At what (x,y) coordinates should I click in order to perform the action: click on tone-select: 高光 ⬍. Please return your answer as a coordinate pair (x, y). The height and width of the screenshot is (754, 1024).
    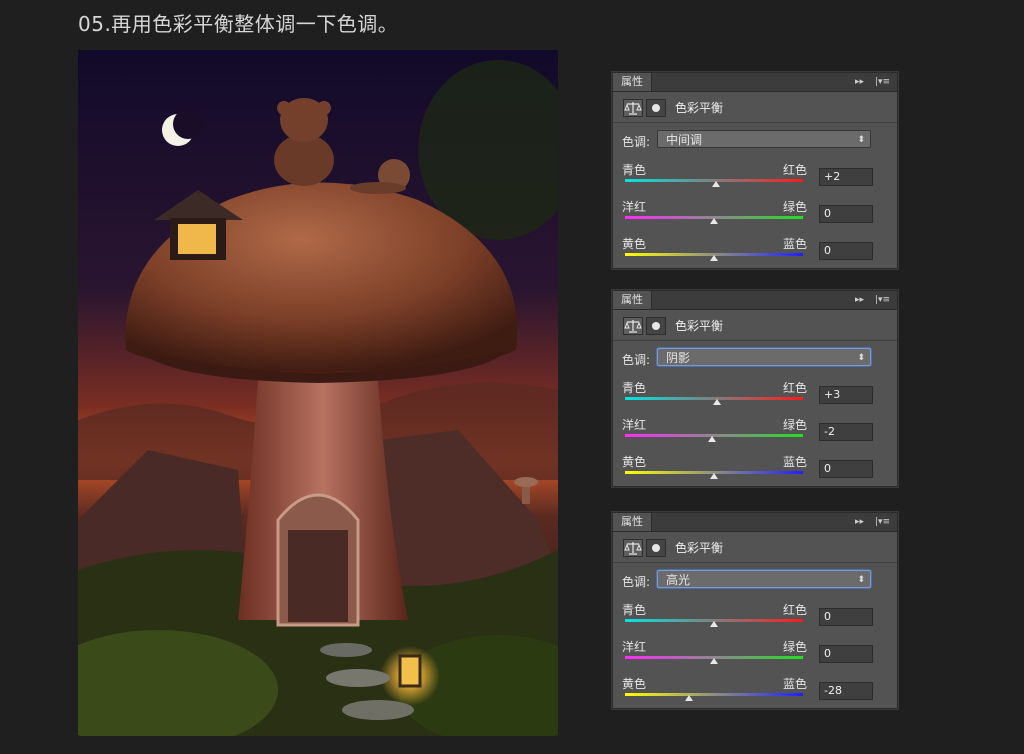
    Looking at the image, I should click on (764, 579).